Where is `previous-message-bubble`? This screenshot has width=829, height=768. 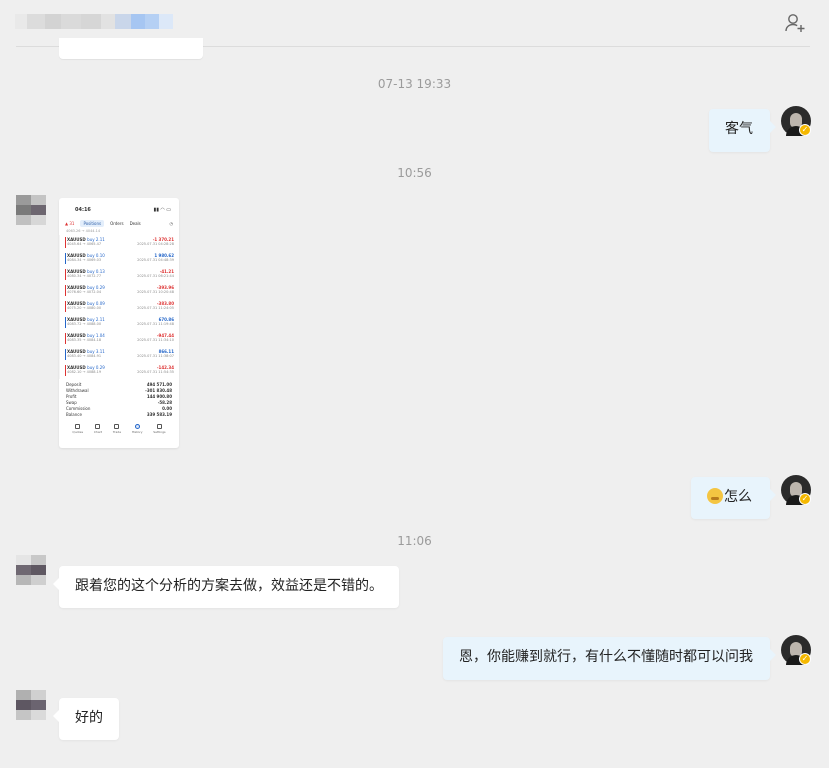 previous-message-bubble is located at coordinates (131, 48).